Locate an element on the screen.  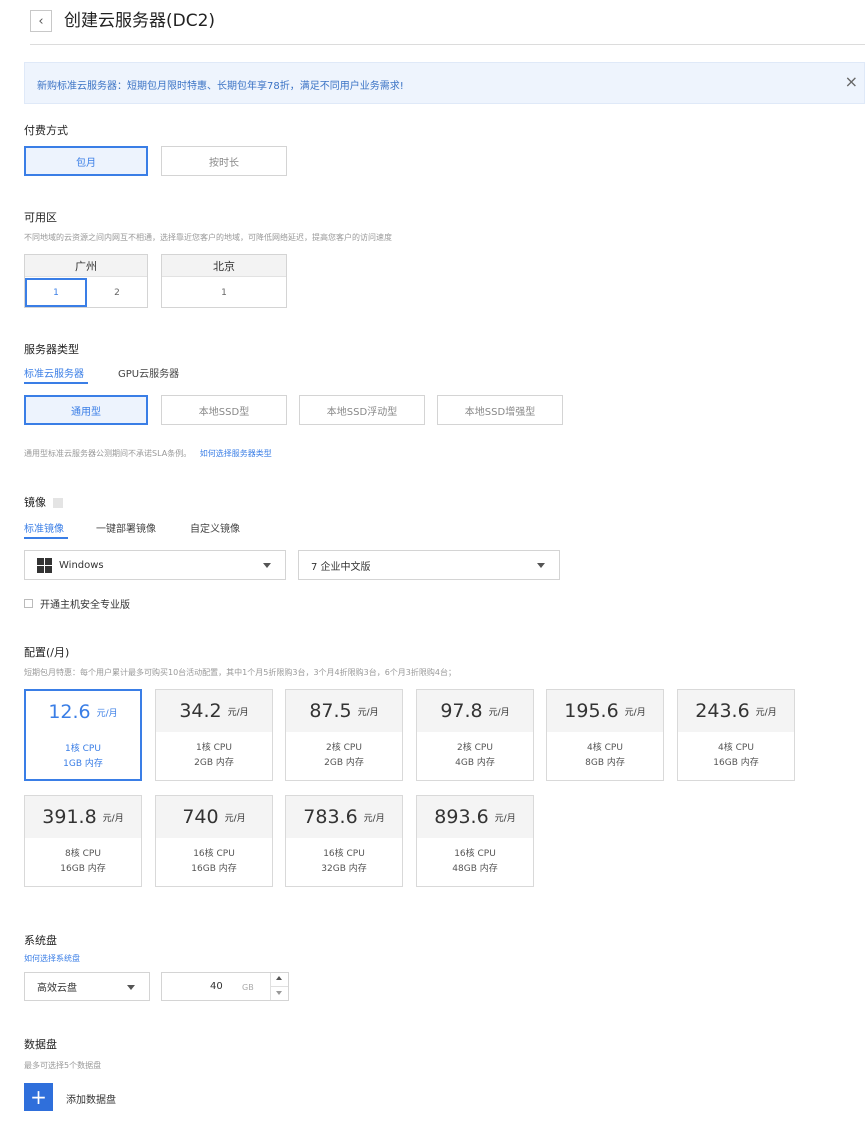
region-name: 广州 is located at coordinates (86, 266).